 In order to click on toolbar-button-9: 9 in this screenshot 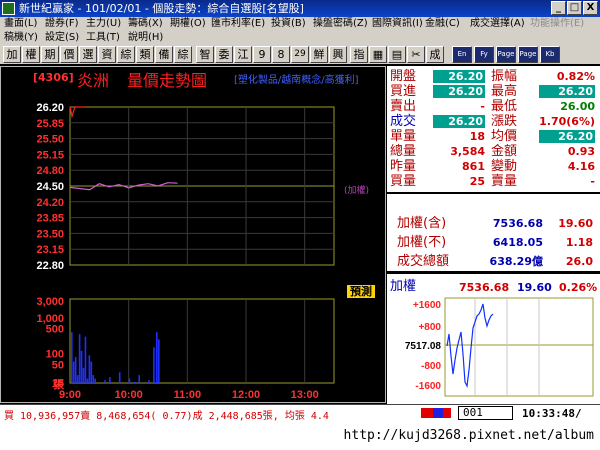, I will do `click(262, 54)`.